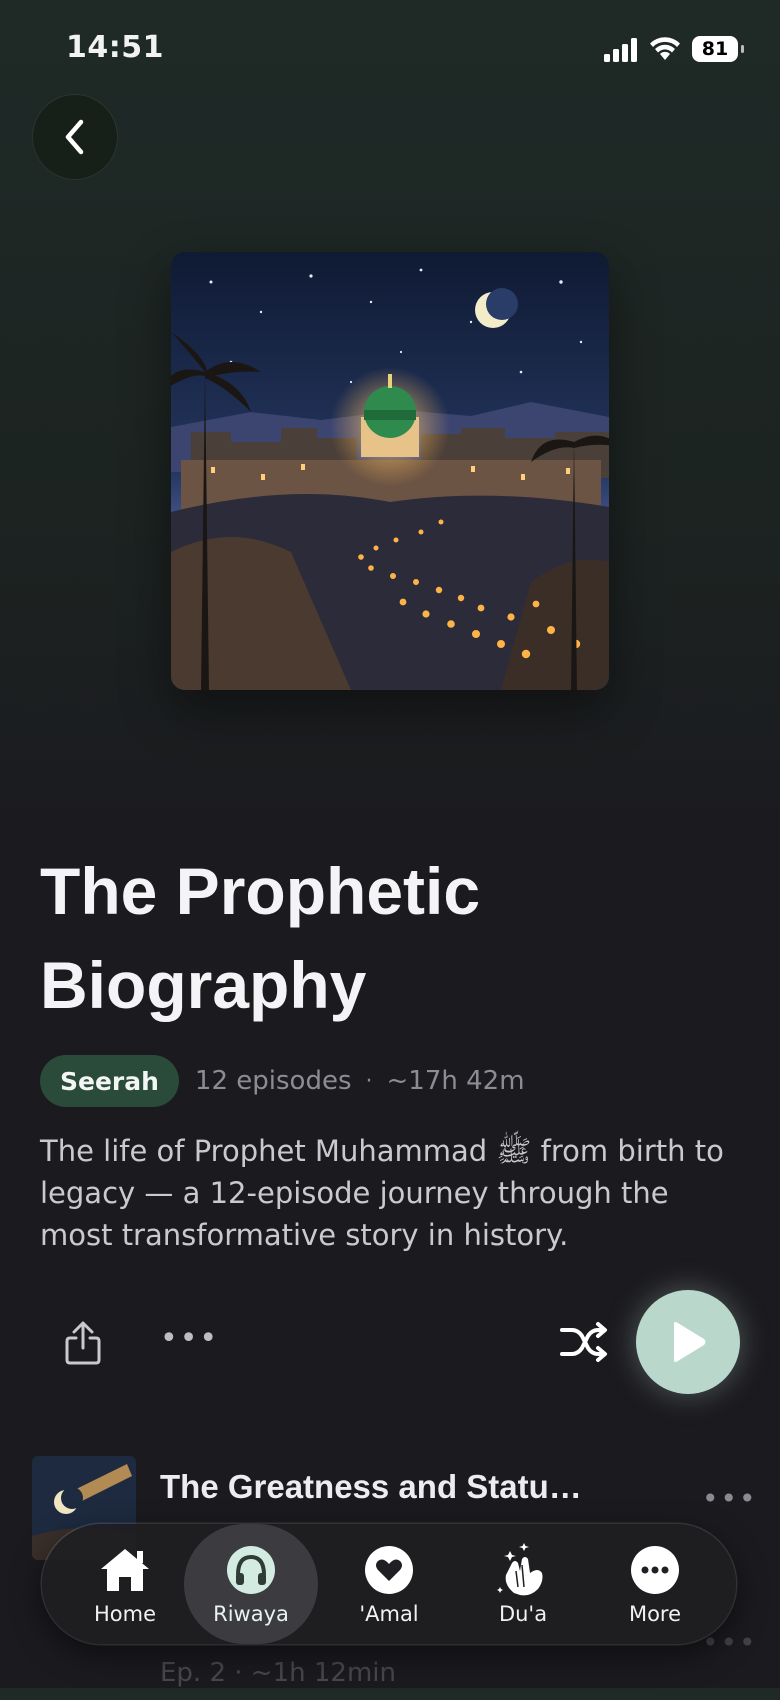  Describe the element at coordinates (124, 1614) in the screenshot. I see `tab-label: Home` at that location.